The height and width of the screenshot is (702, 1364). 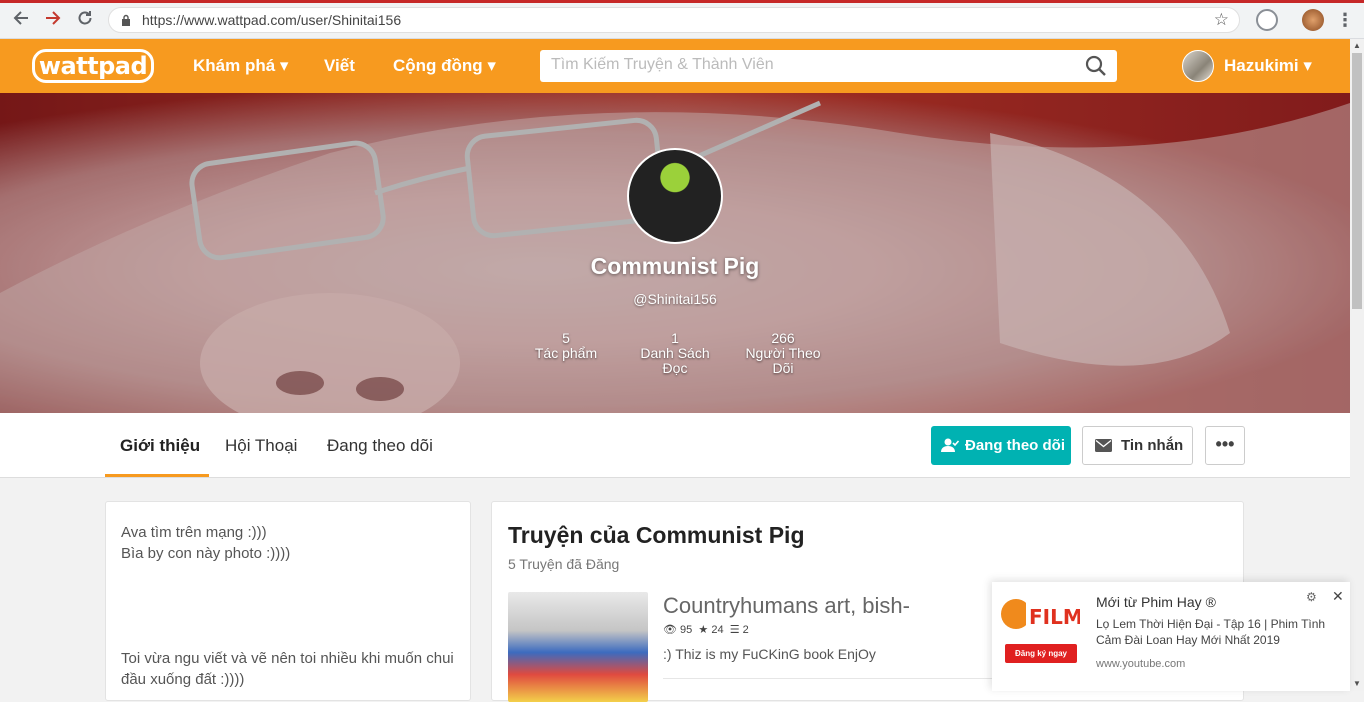 I want to click on user-check-icon, so click(x=950, y=445).